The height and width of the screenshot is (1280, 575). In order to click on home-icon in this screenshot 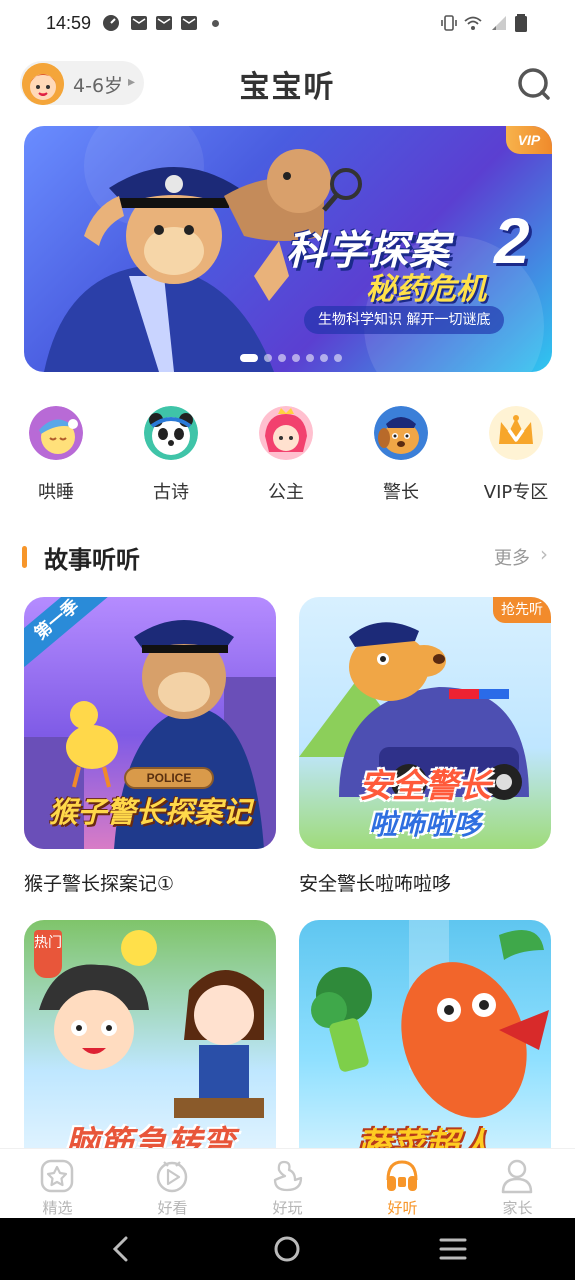, I will do `click(287, 1249)`.